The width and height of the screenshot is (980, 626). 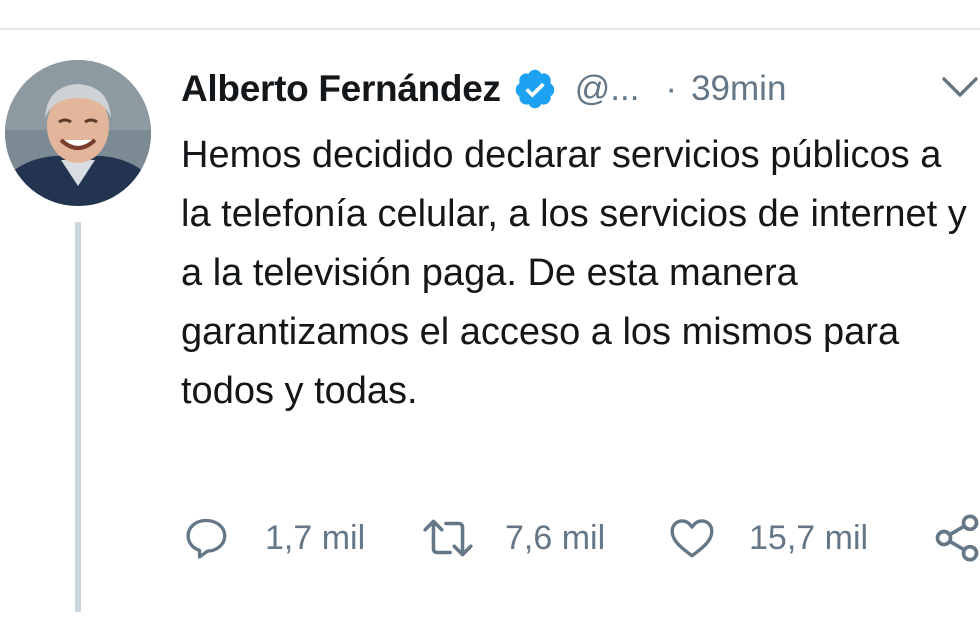 What do you see at coordinates (490, 29) in the screenshot?
I see `top-divider` at bounding box center [490, 29].